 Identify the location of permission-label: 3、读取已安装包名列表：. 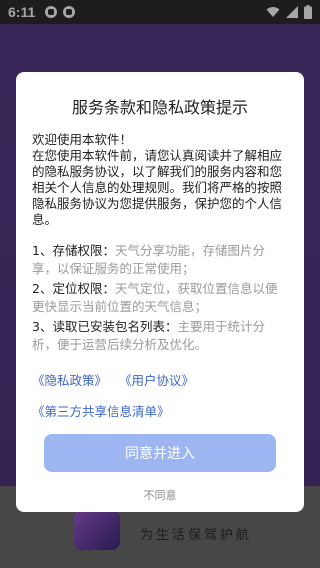
(105, 326).